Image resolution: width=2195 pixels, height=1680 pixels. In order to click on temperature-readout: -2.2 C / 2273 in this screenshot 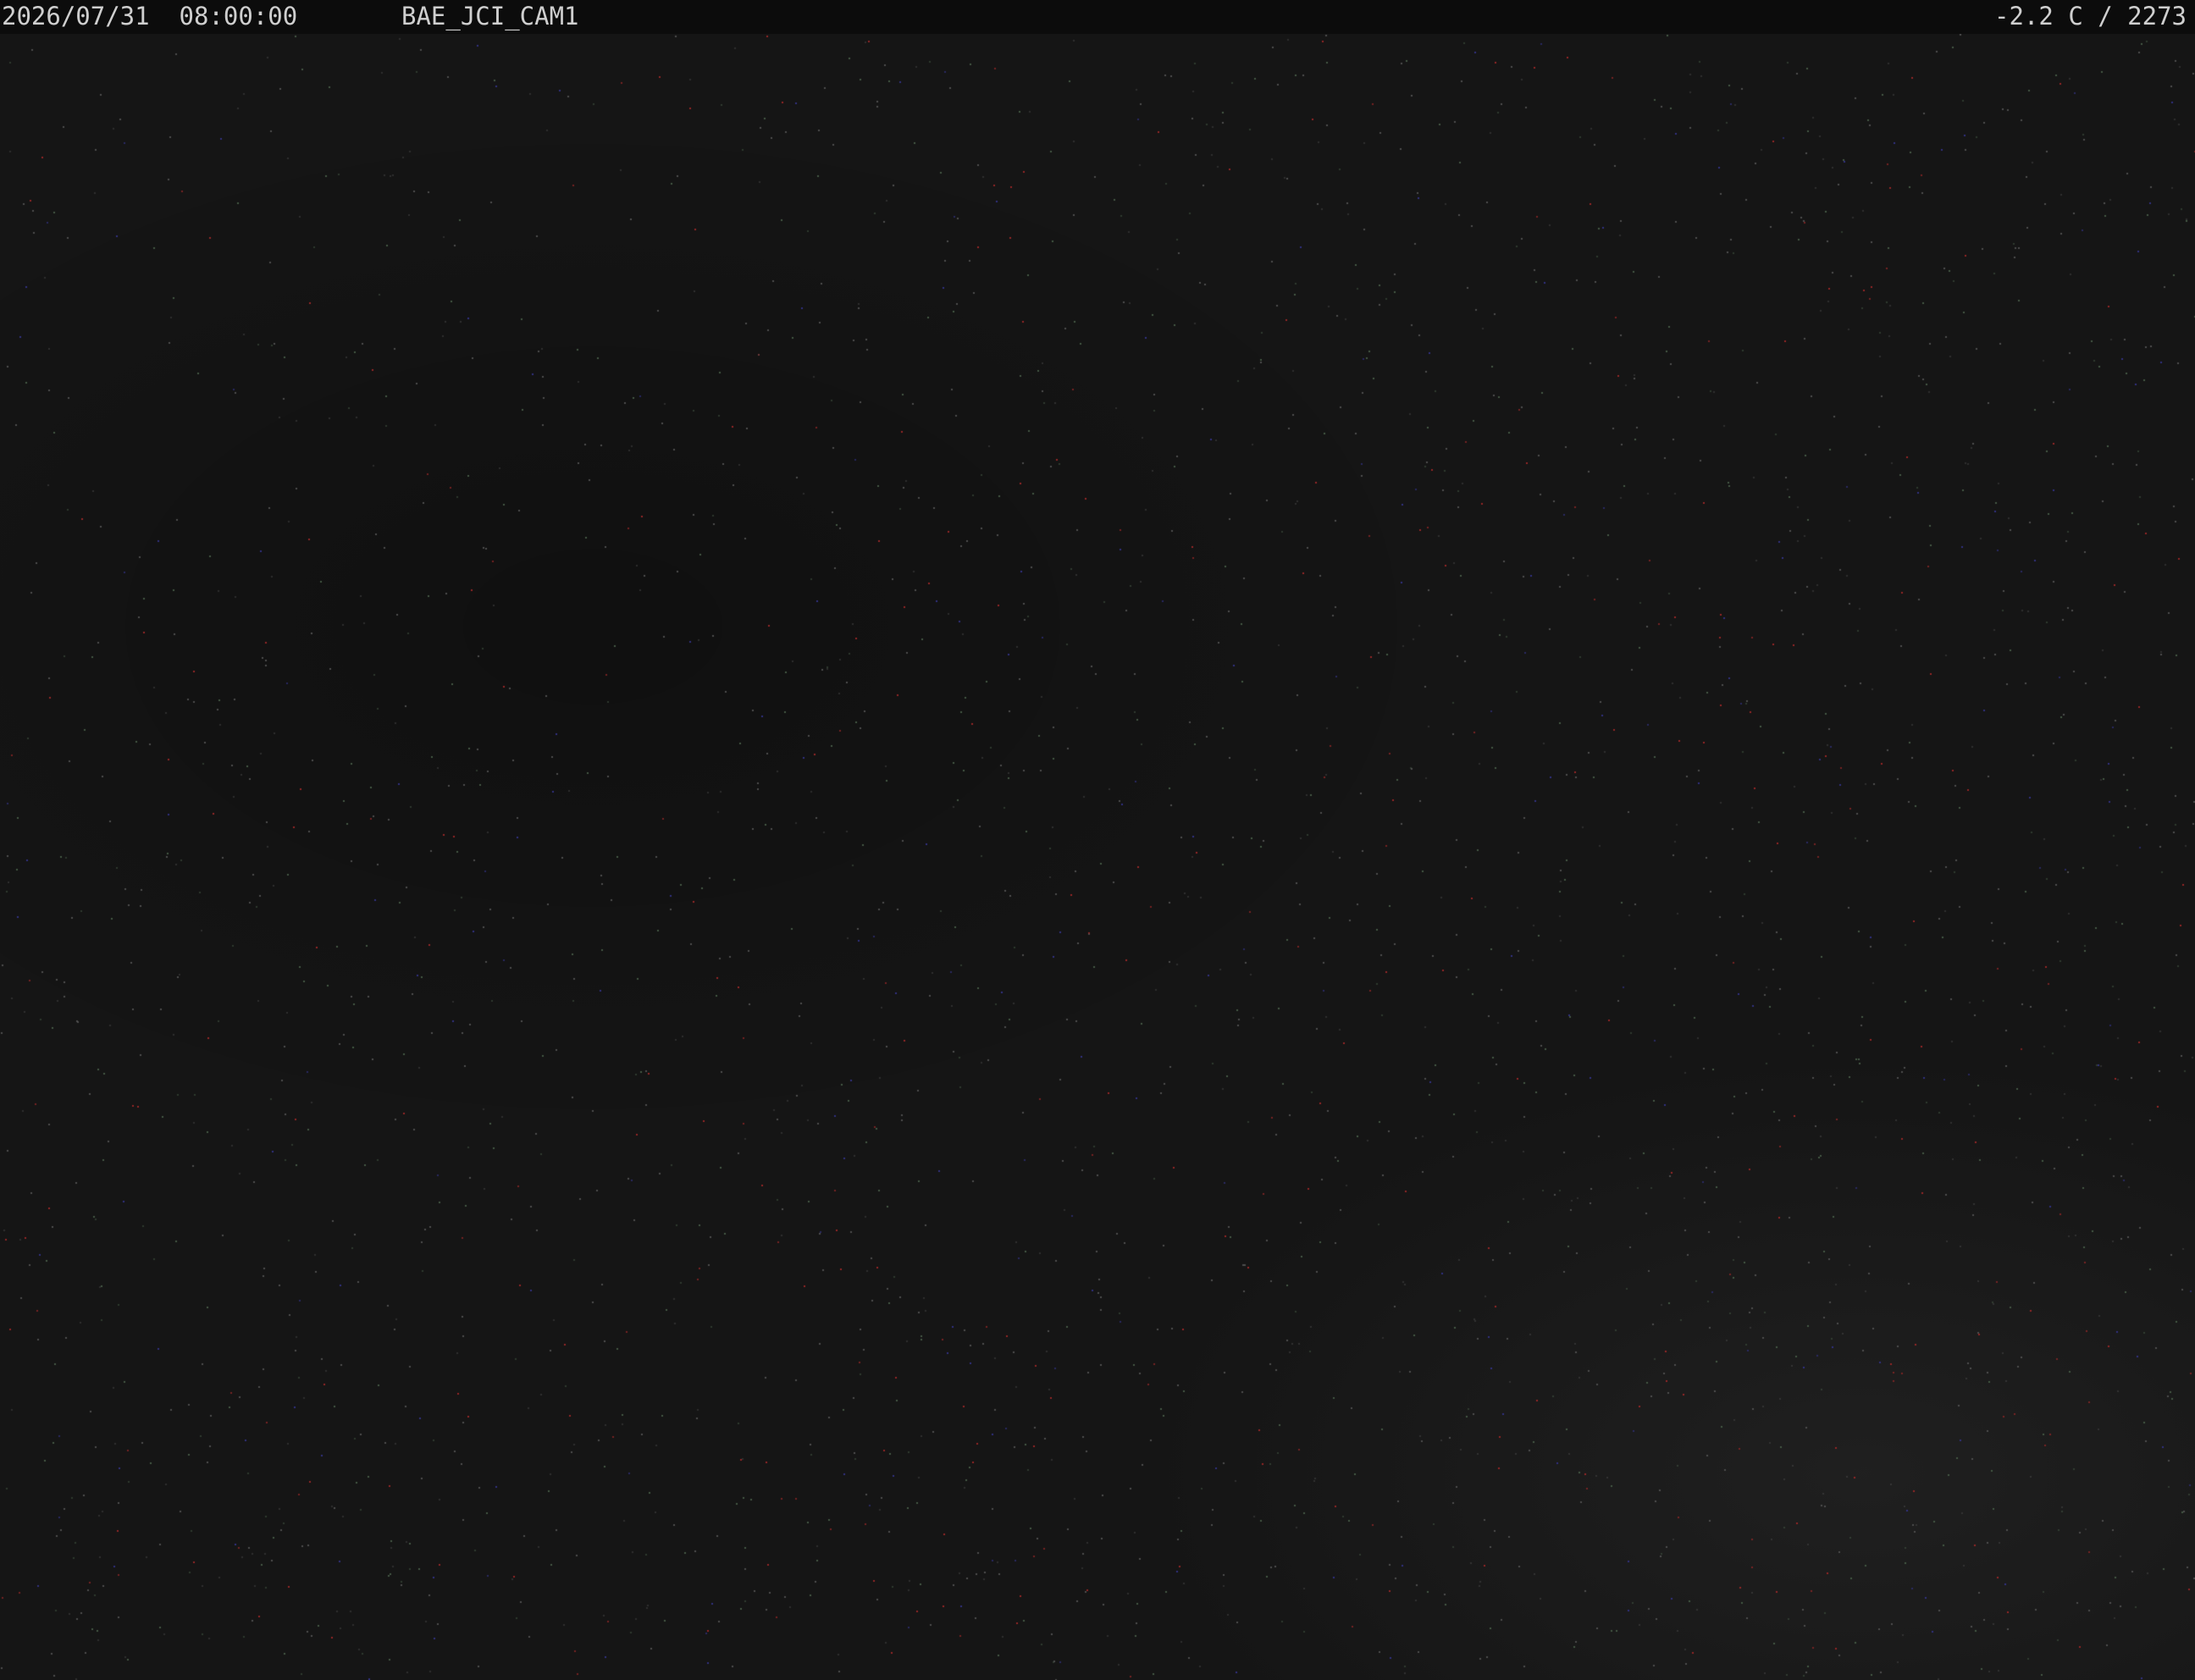, I will do `click(2090, 16)`.